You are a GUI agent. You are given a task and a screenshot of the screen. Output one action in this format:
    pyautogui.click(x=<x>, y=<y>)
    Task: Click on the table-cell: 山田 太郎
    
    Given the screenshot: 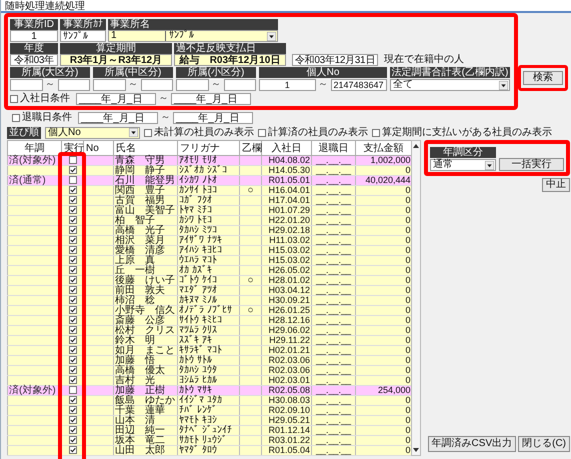 What is the action you would take?
    pyautogui.click(x=146, y=451)
    